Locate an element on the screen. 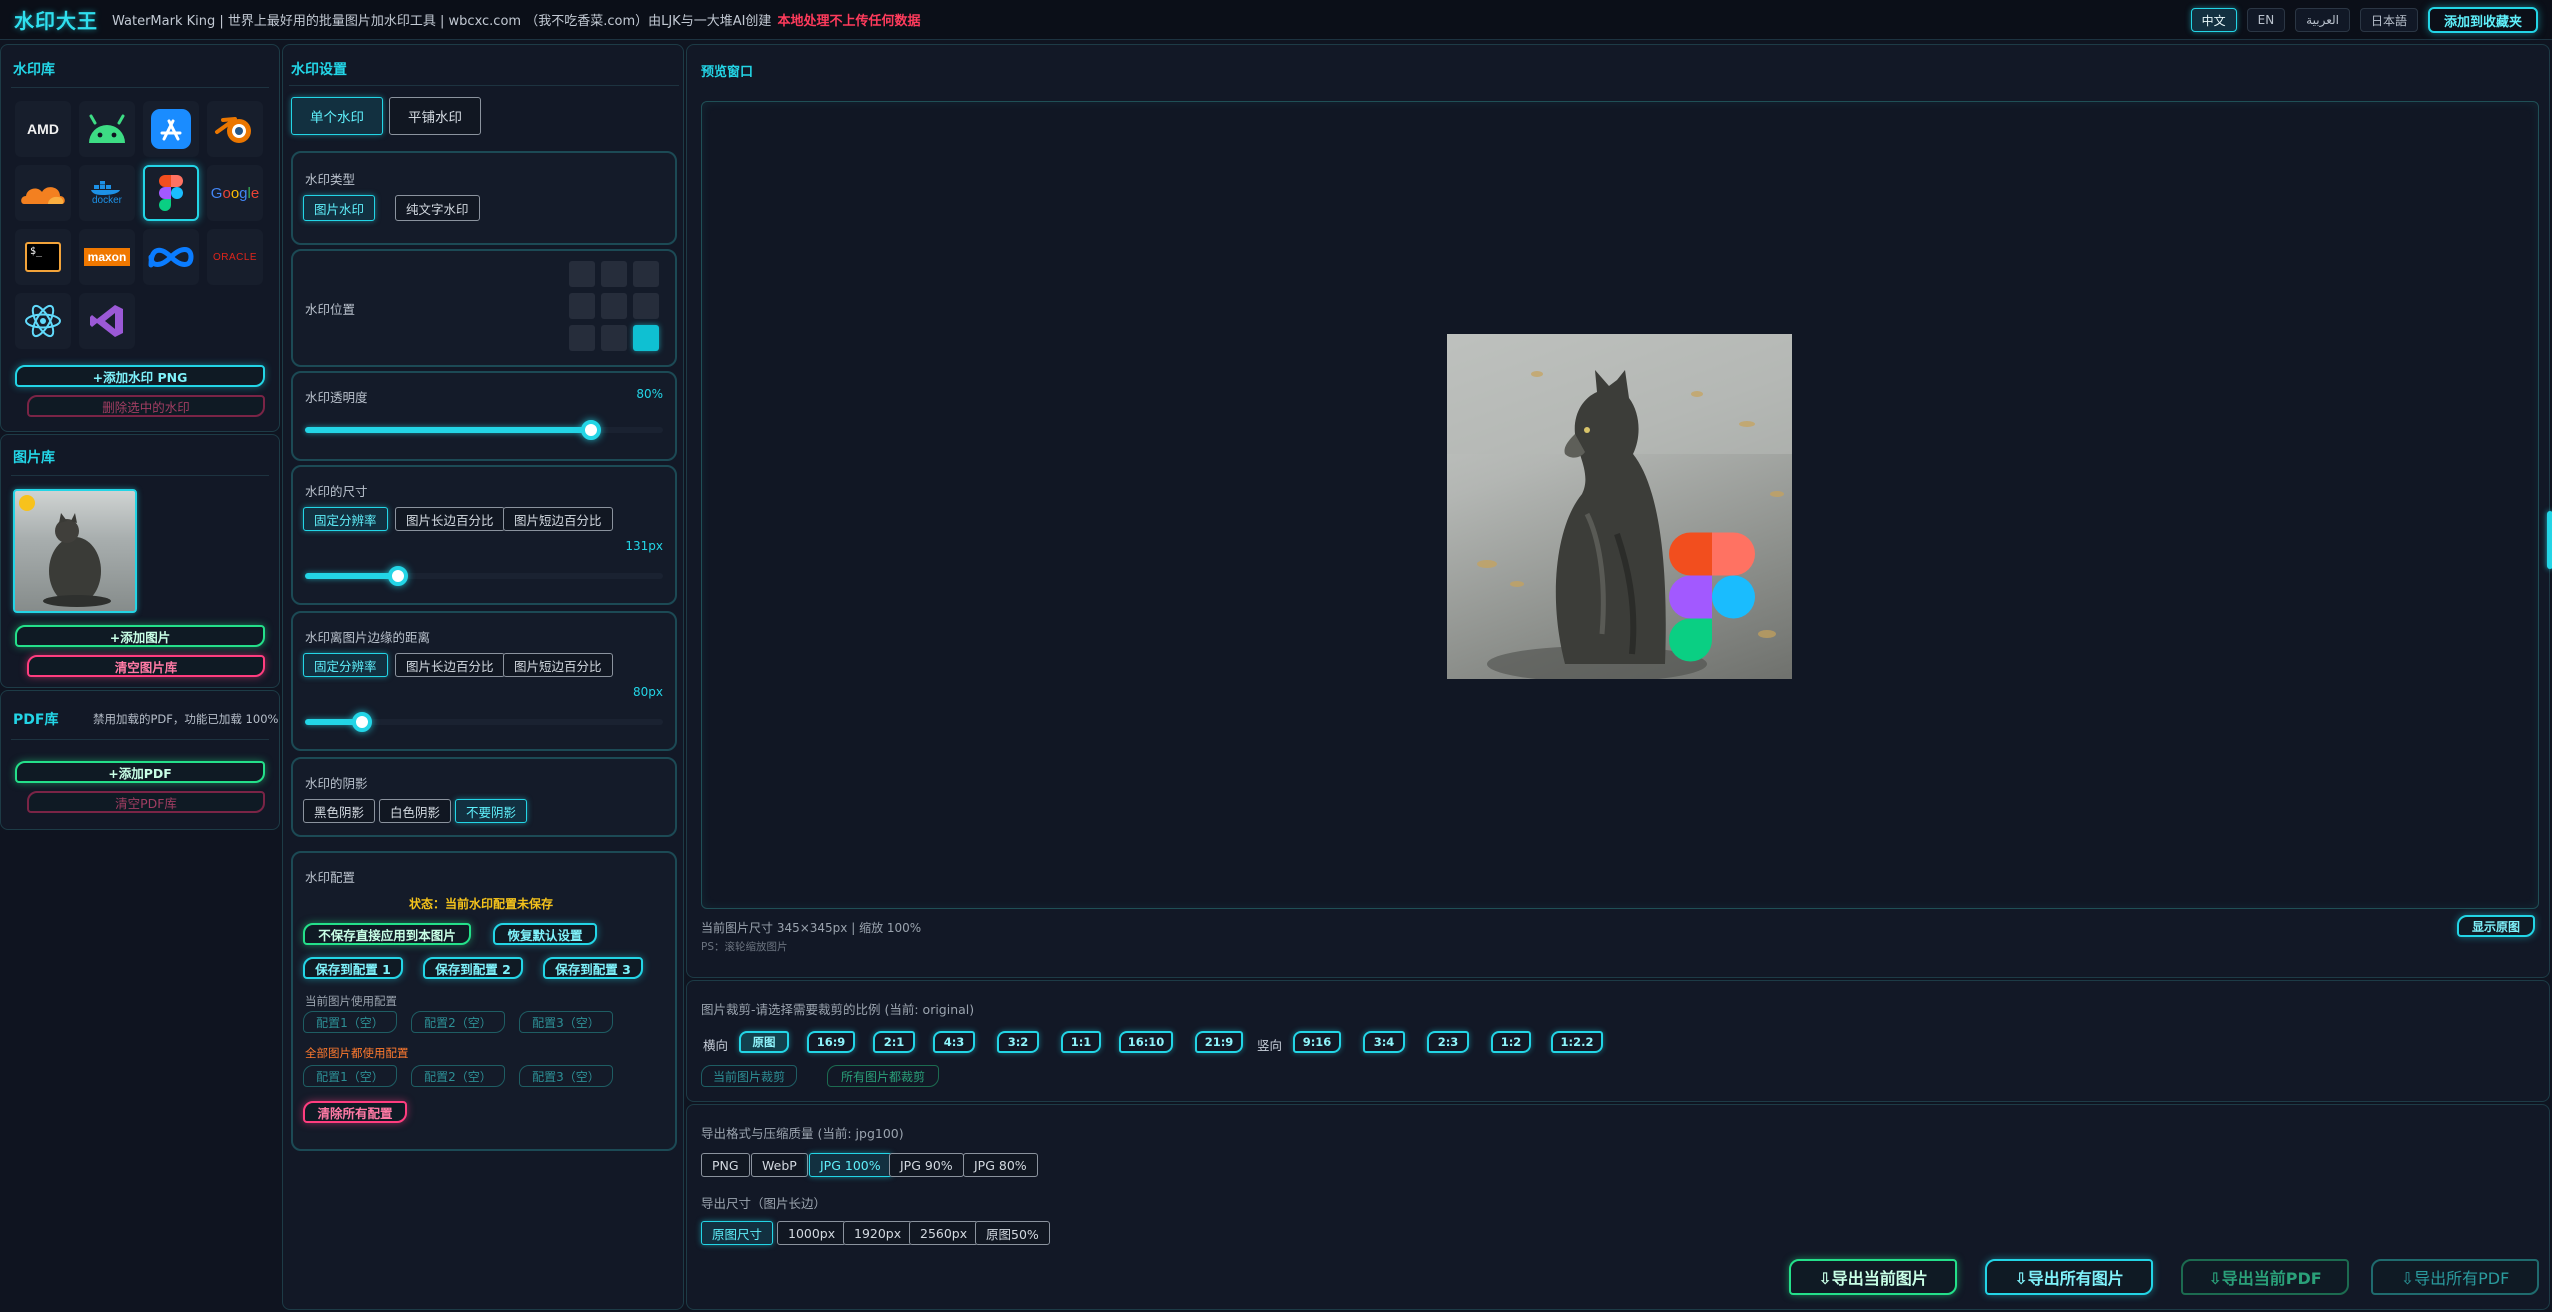 The image size is (2552, 1312). logo-cloudflare is located at coordinates (43, 193).